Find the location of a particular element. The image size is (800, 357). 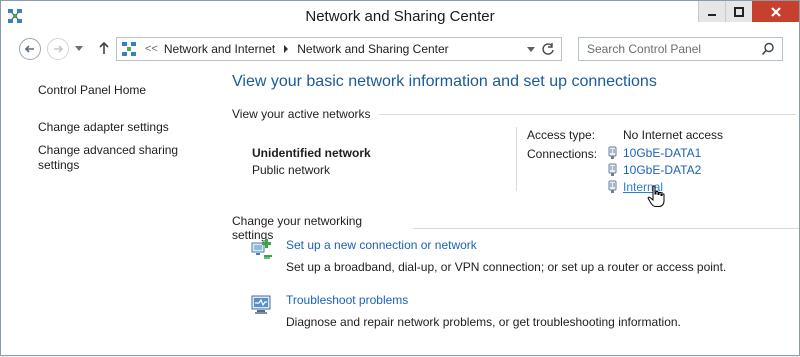

change-advanced-sharing-settings-link: Change advanced sharing settings is located at coordinates (118, 158).